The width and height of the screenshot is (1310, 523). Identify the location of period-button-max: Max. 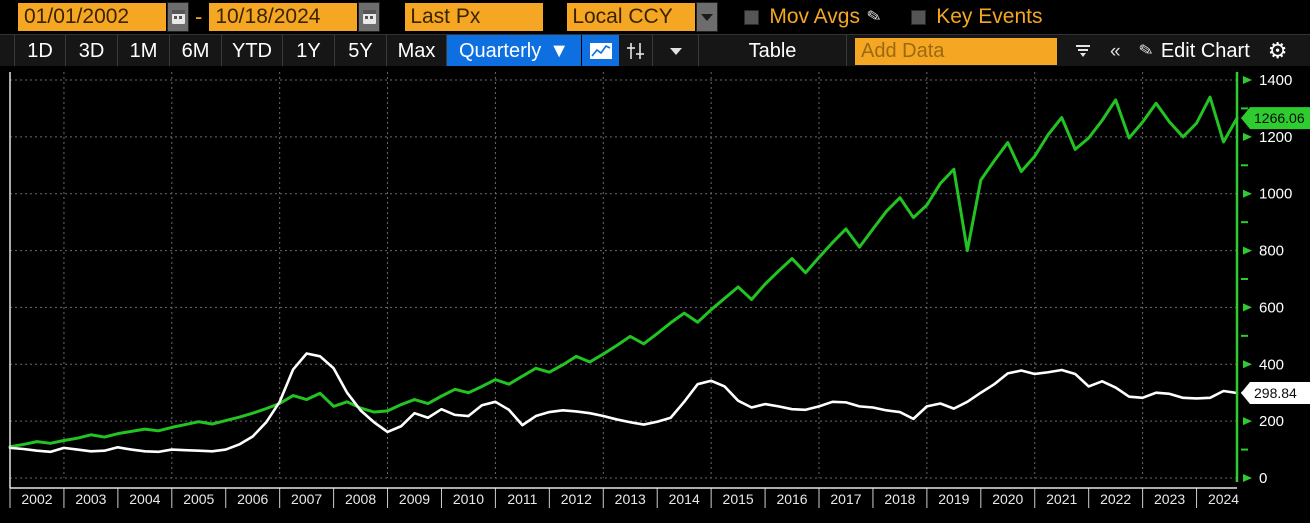
(417, 51).